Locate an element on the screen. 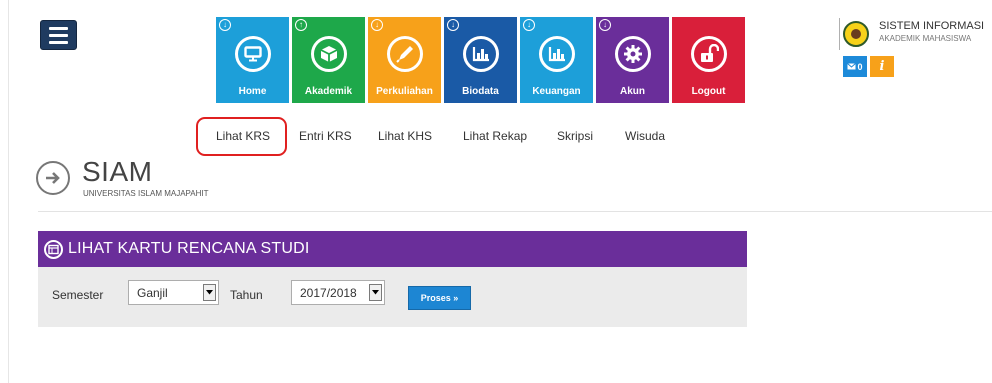 The image size is (992, 383). nav-tile-label: Keuangan is located at coordinates (556, 91).